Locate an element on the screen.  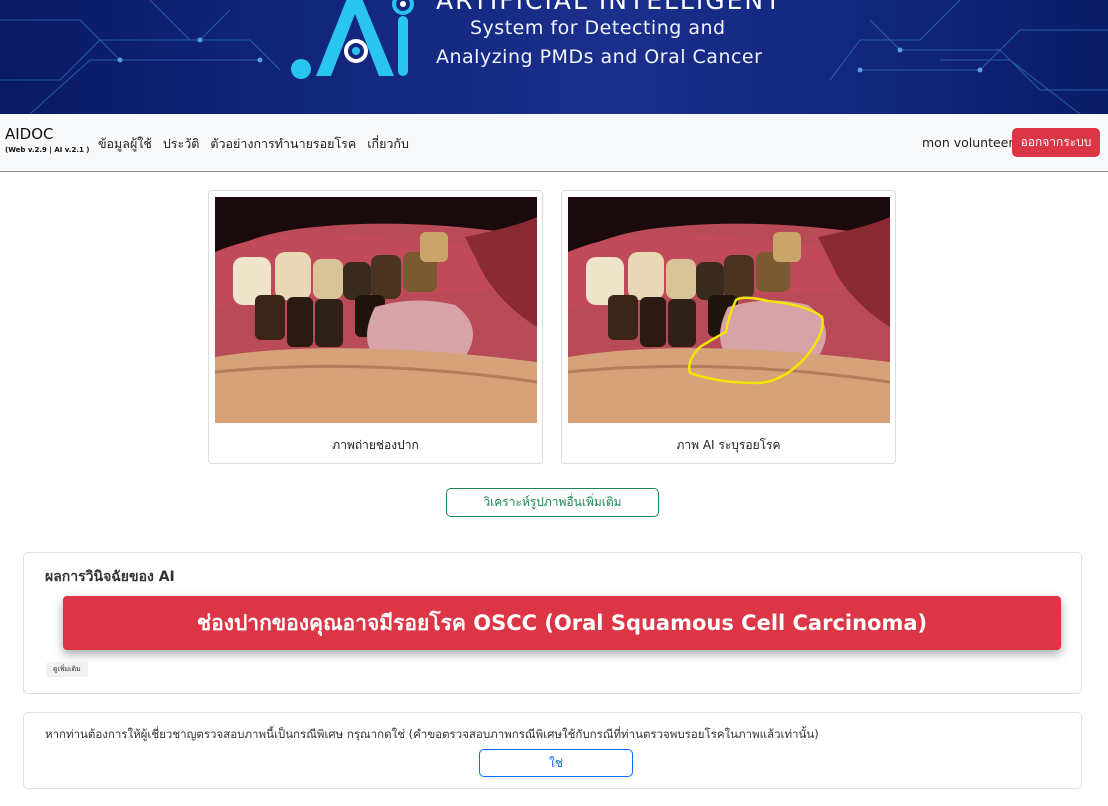
ai-logo is located at coordinates (352, 39).